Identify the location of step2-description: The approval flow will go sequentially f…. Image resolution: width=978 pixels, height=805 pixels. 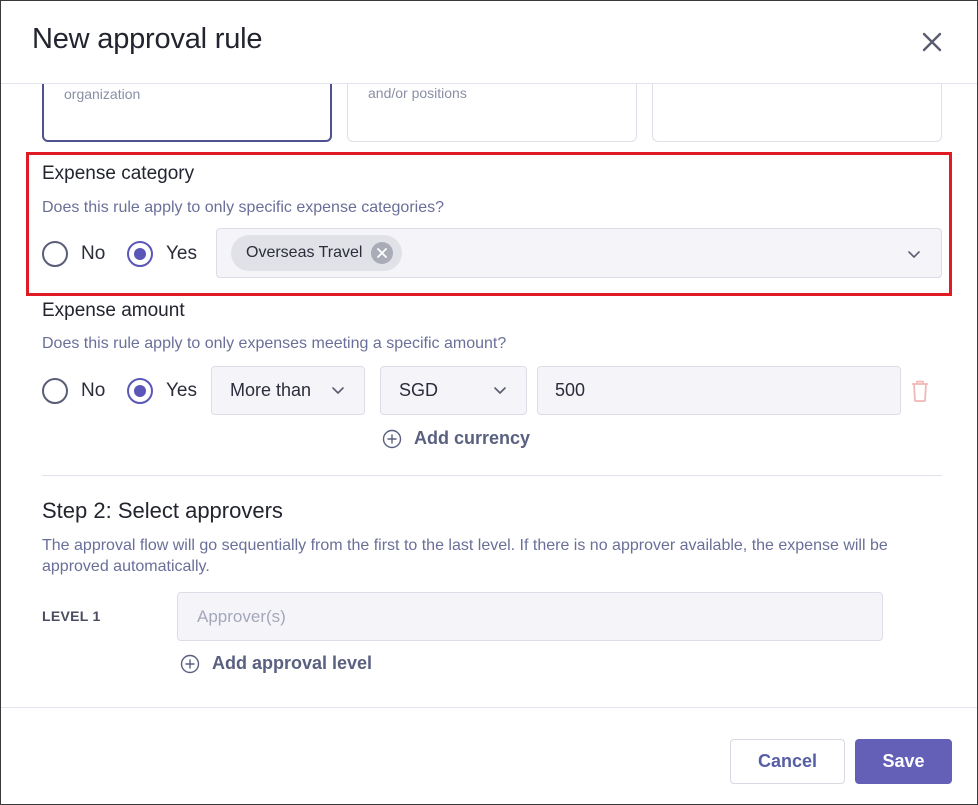
(465, 556).